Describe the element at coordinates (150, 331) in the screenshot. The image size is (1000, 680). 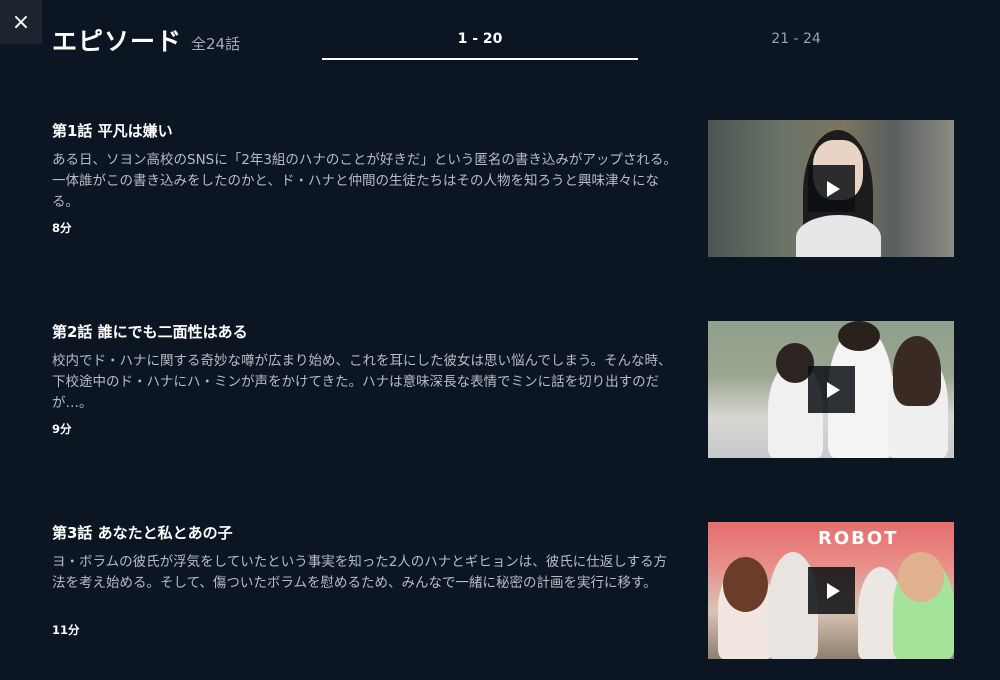
I see `episode-title: 第2話 誰にでも二面性はある` at that location.